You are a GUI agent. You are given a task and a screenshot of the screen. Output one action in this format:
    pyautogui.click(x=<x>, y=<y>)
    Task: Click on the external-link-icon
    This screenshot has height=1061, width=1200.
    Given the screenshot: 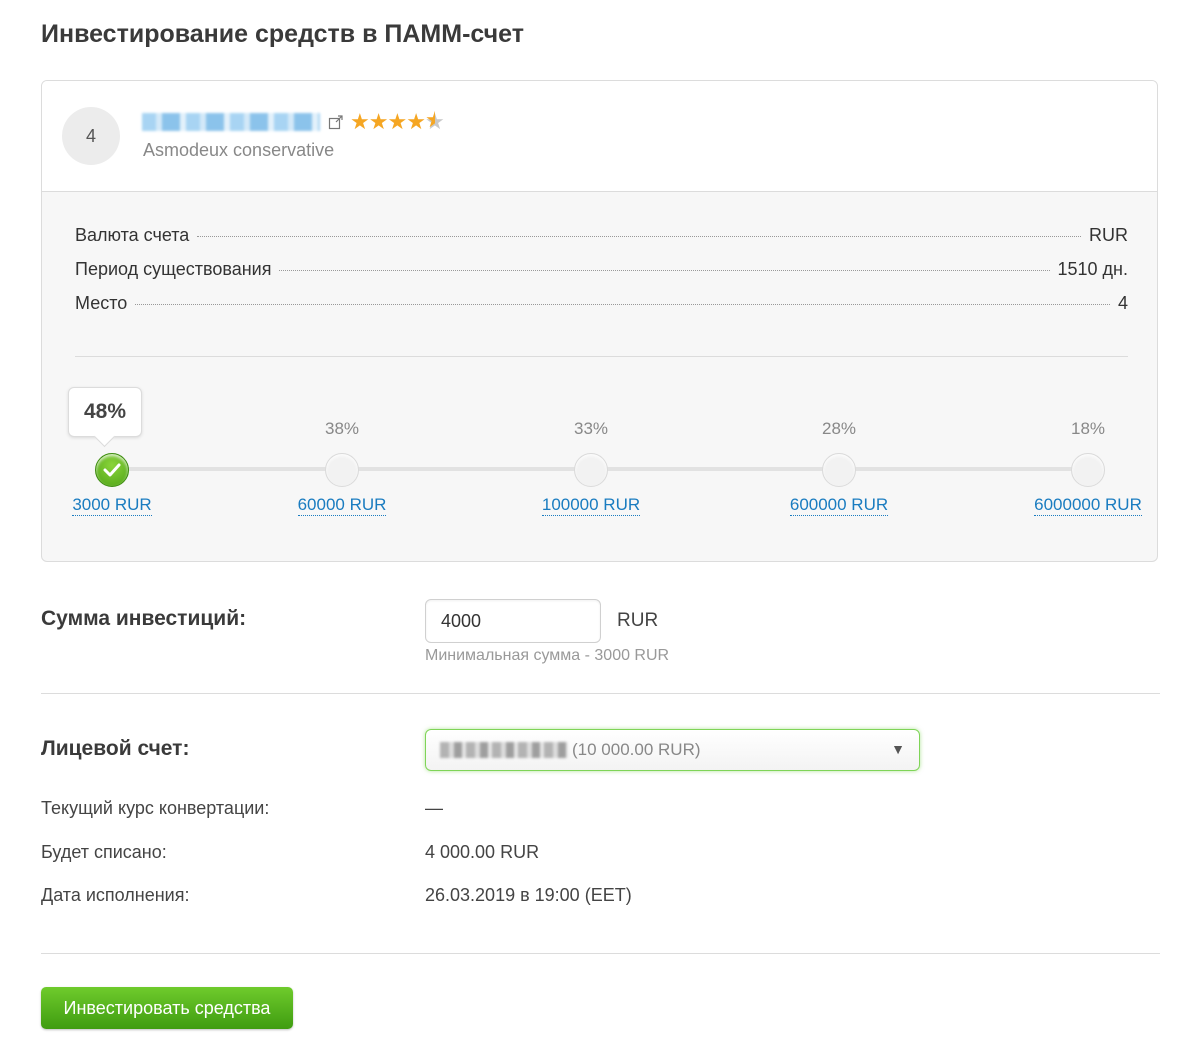 What is the action you would take?
    pyautogui.click(x=336, y=122)
    